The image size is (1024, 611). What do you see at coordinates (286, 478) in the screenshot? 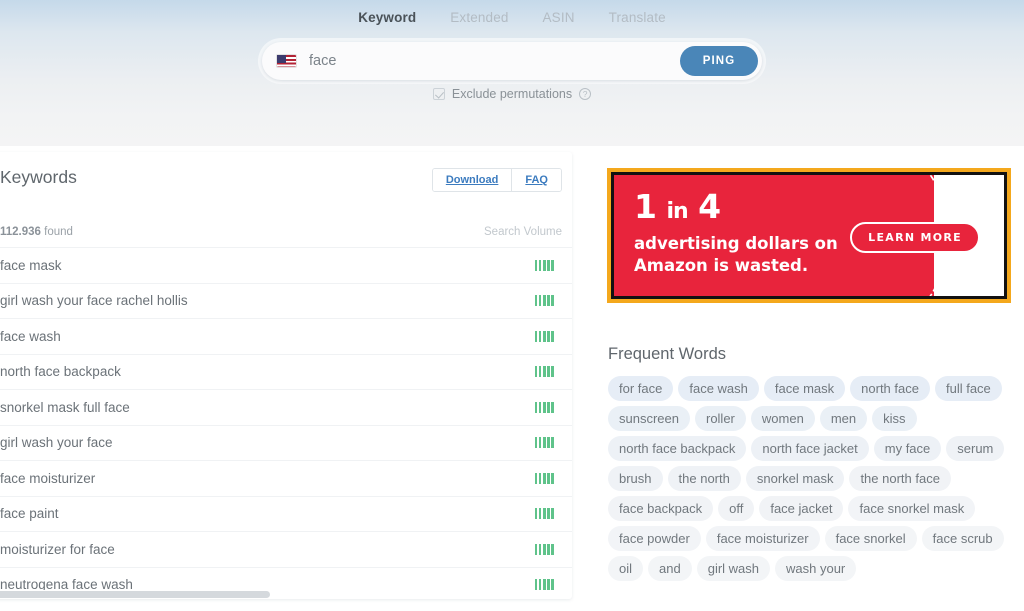
I see `table-row: face moisturizer` at bounding box center [286, 478].